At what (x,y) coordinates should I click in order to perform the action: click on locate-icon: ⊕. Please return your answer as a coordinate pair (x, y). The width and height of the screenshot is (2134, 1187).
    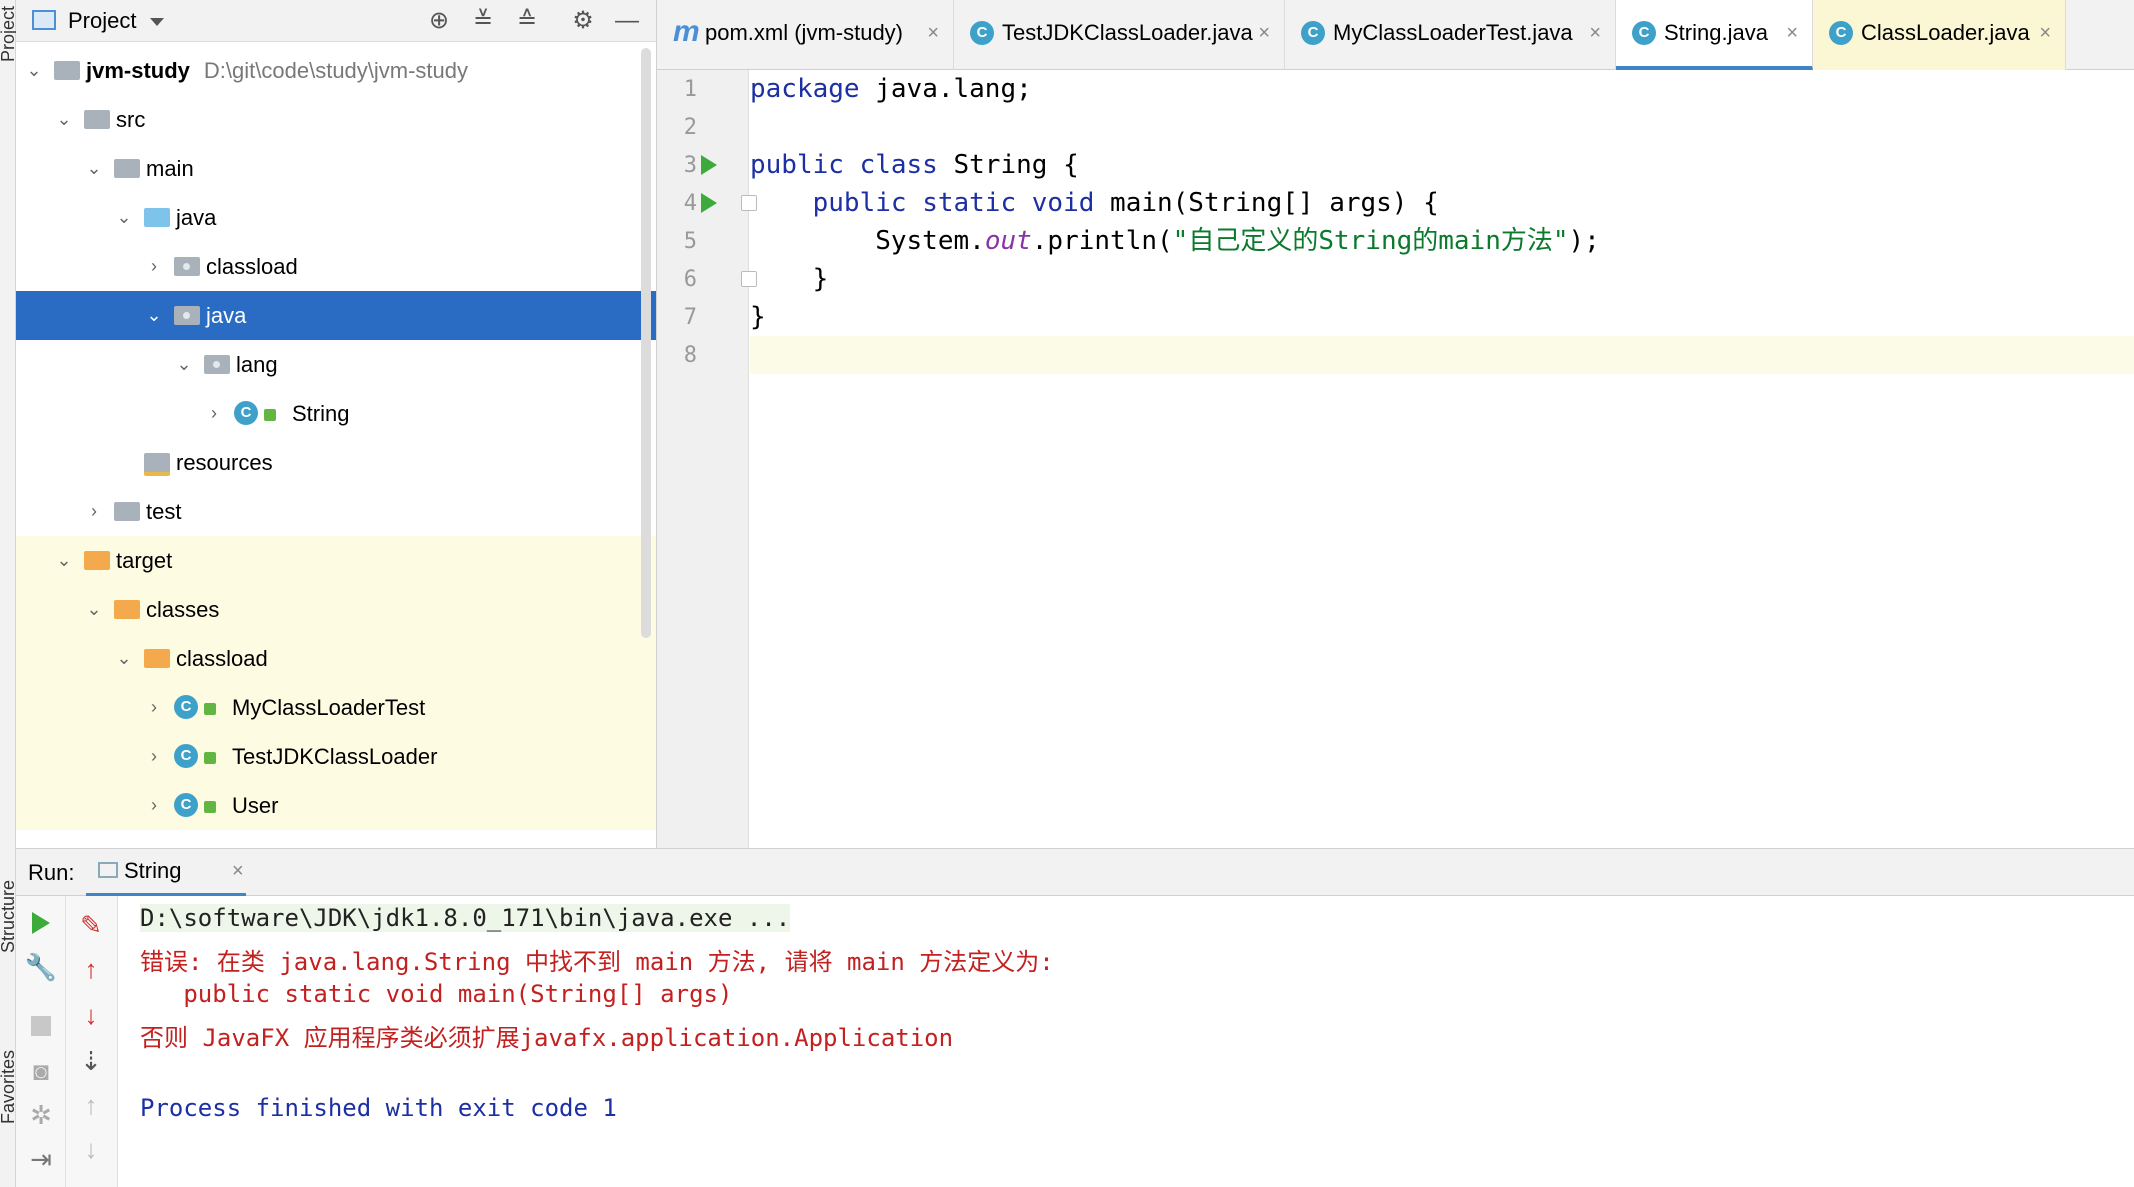
    Looking at the image, I should click on (439, 21).